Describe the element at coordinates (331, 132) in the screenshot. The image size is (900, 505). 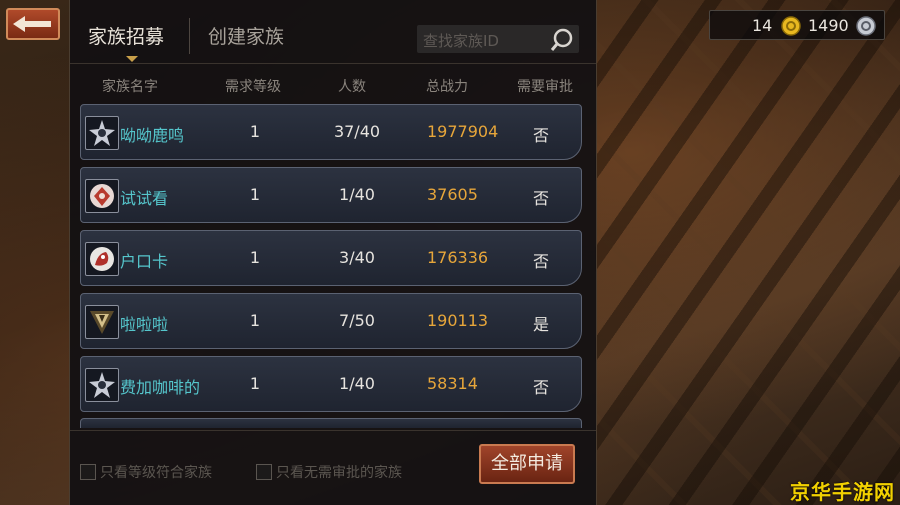
I see `family-row: 呦呦鹿鸣 1 37/40 1977904 否` at that location.